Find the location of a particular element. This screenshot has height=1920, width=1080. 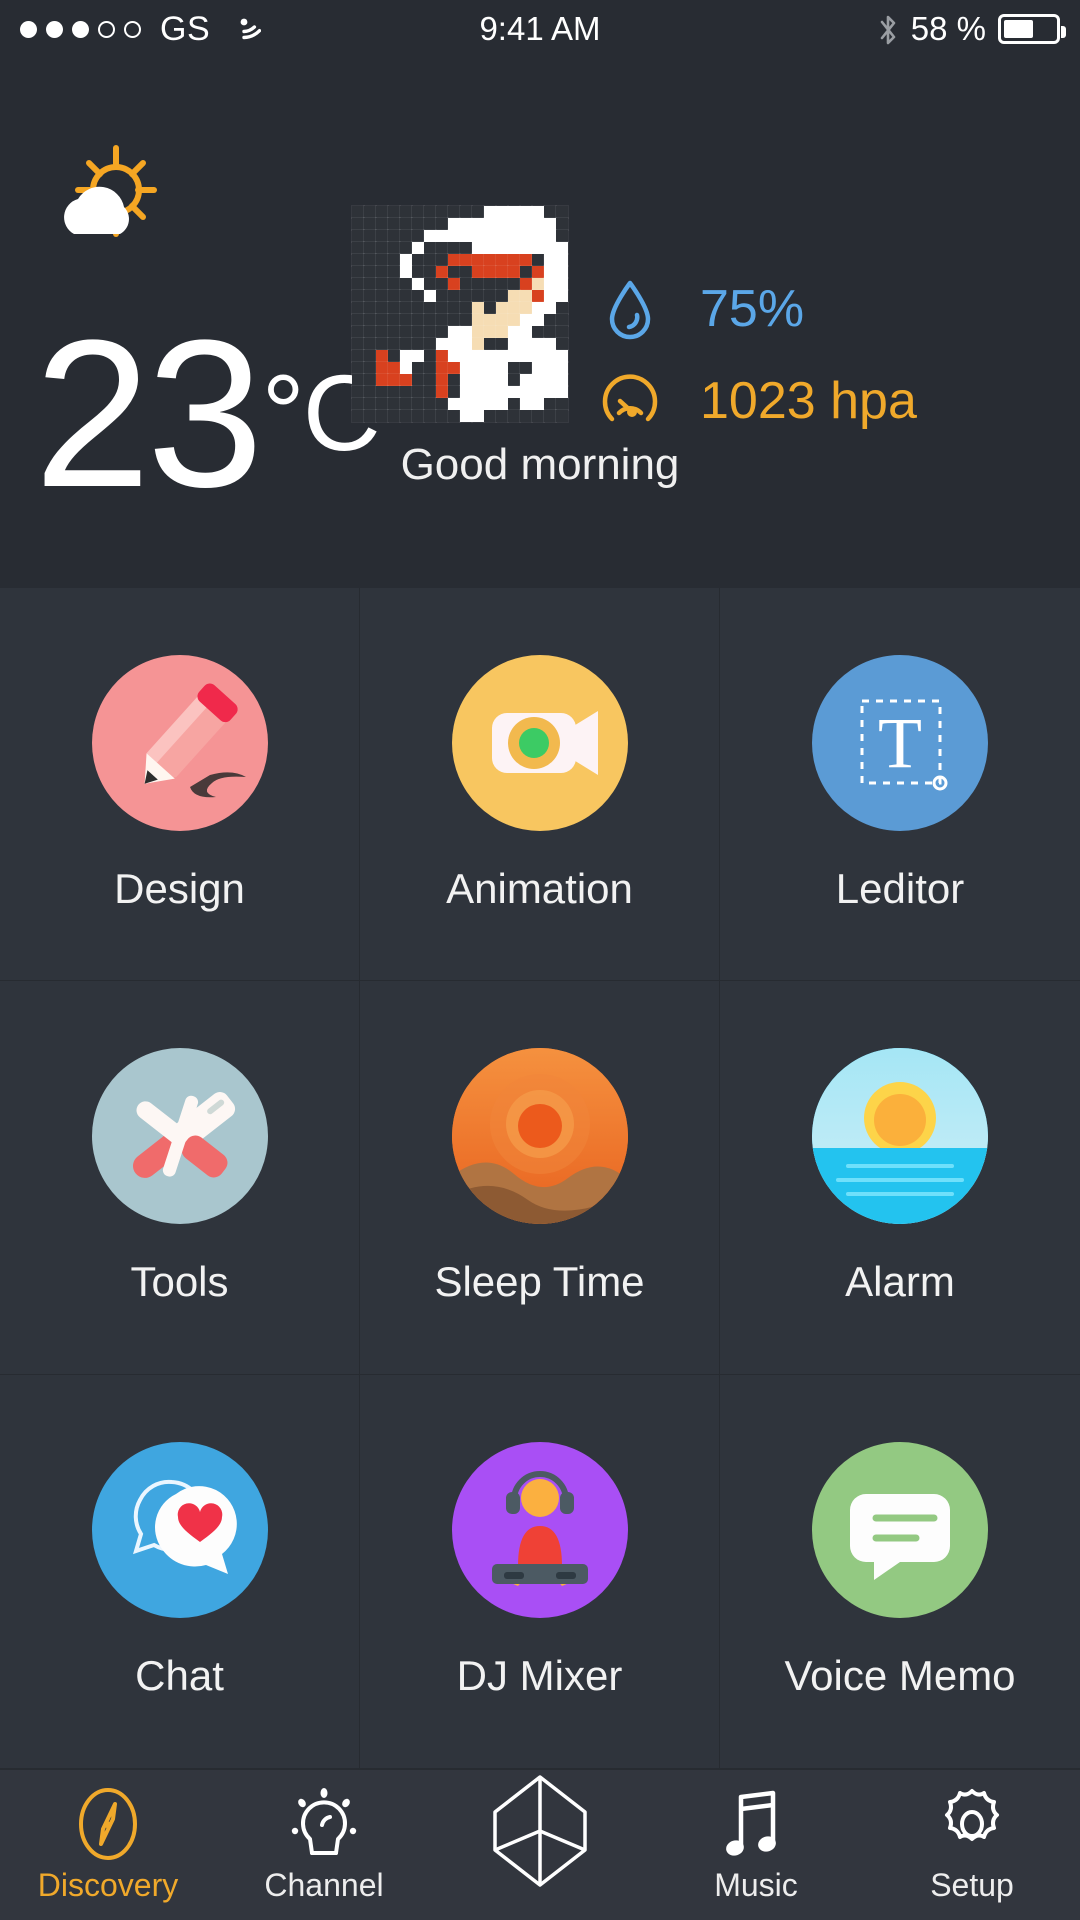

pixel-art-avatar is located at coordinates (460, 314).